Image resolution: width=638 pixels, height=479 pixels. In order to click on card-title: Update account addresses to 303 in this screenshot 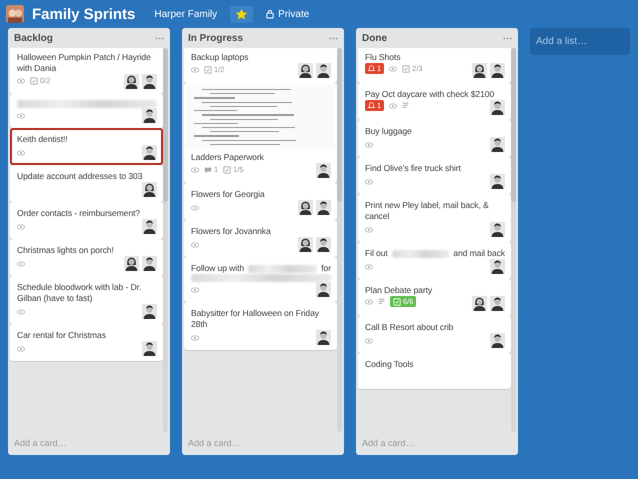, I will do `click(79, 176)`.